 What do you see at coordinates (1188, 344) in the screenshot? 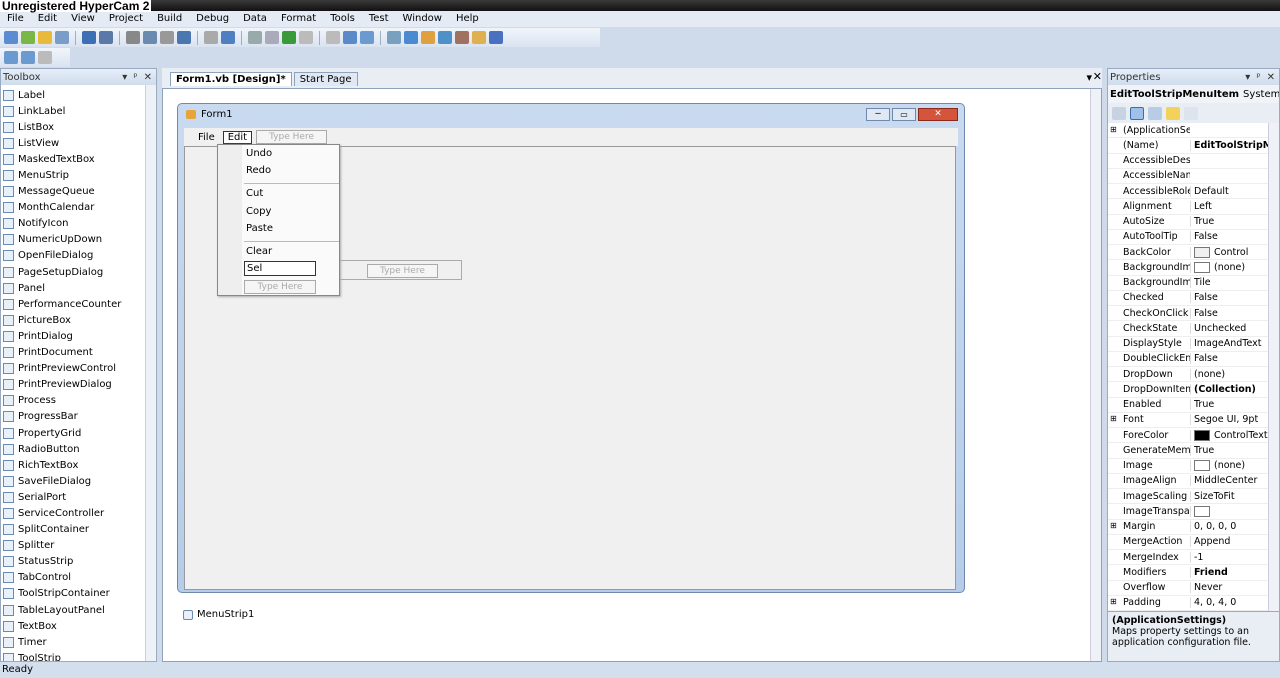
I see `property-row: DisplayStyle ImageAndText` at bounding box center [1188, 344].